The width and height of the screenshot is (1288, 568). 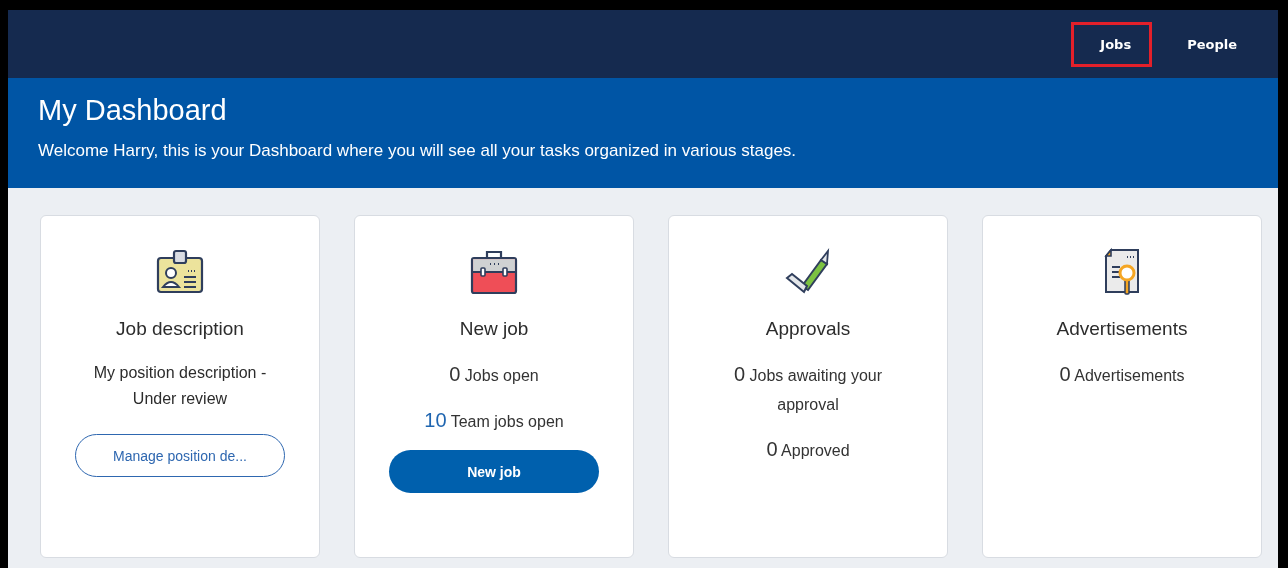 What do you see at coordinates (808, 329) in the screenshot?
I see `card-title: Approvals` at bounding box center [808, 329].